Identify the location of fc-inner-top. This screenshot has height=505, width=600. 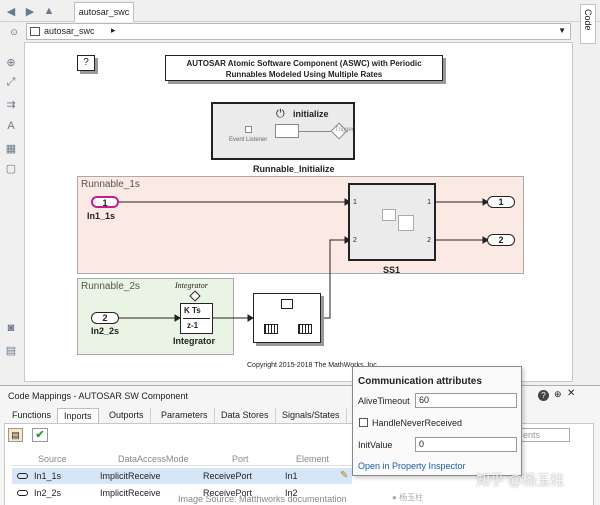
(287, 304).